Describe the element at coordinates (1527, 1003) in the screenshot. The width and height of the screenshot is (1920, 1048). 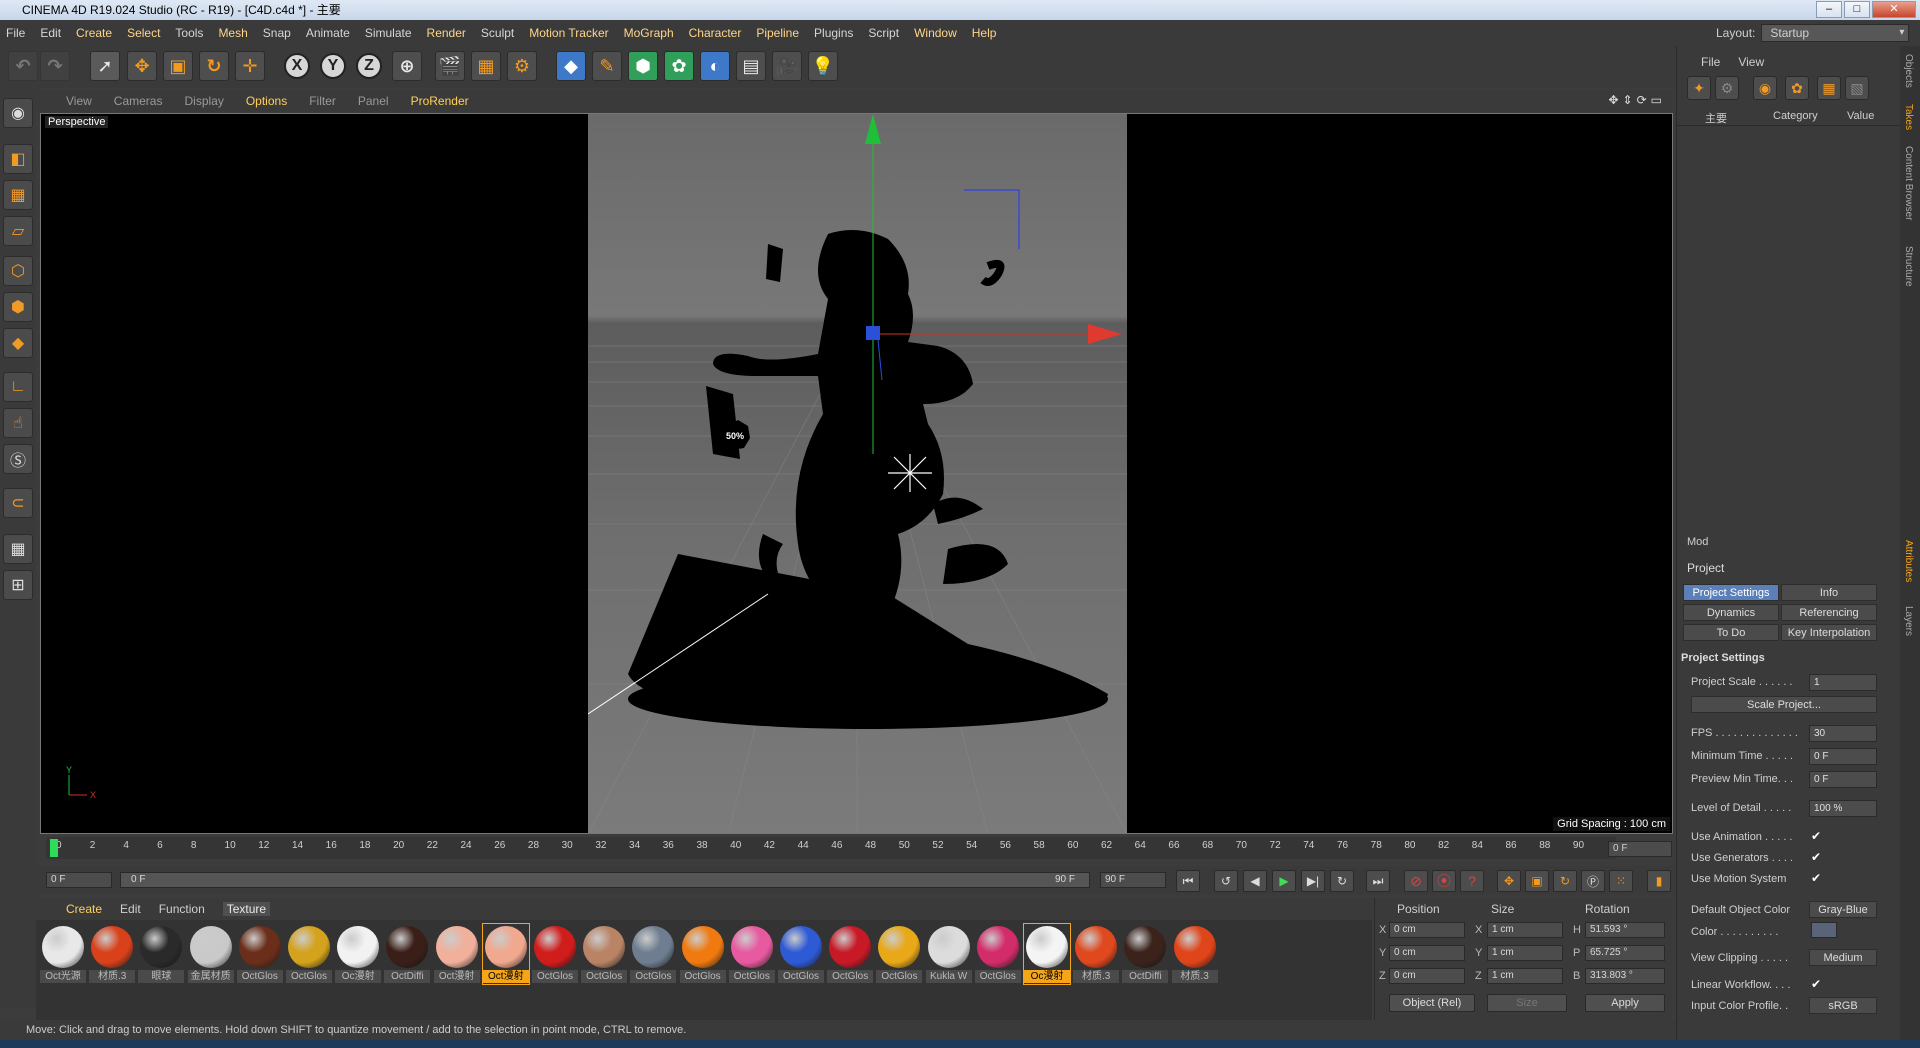
I see `size-mode-dropdown: Size` at that location.